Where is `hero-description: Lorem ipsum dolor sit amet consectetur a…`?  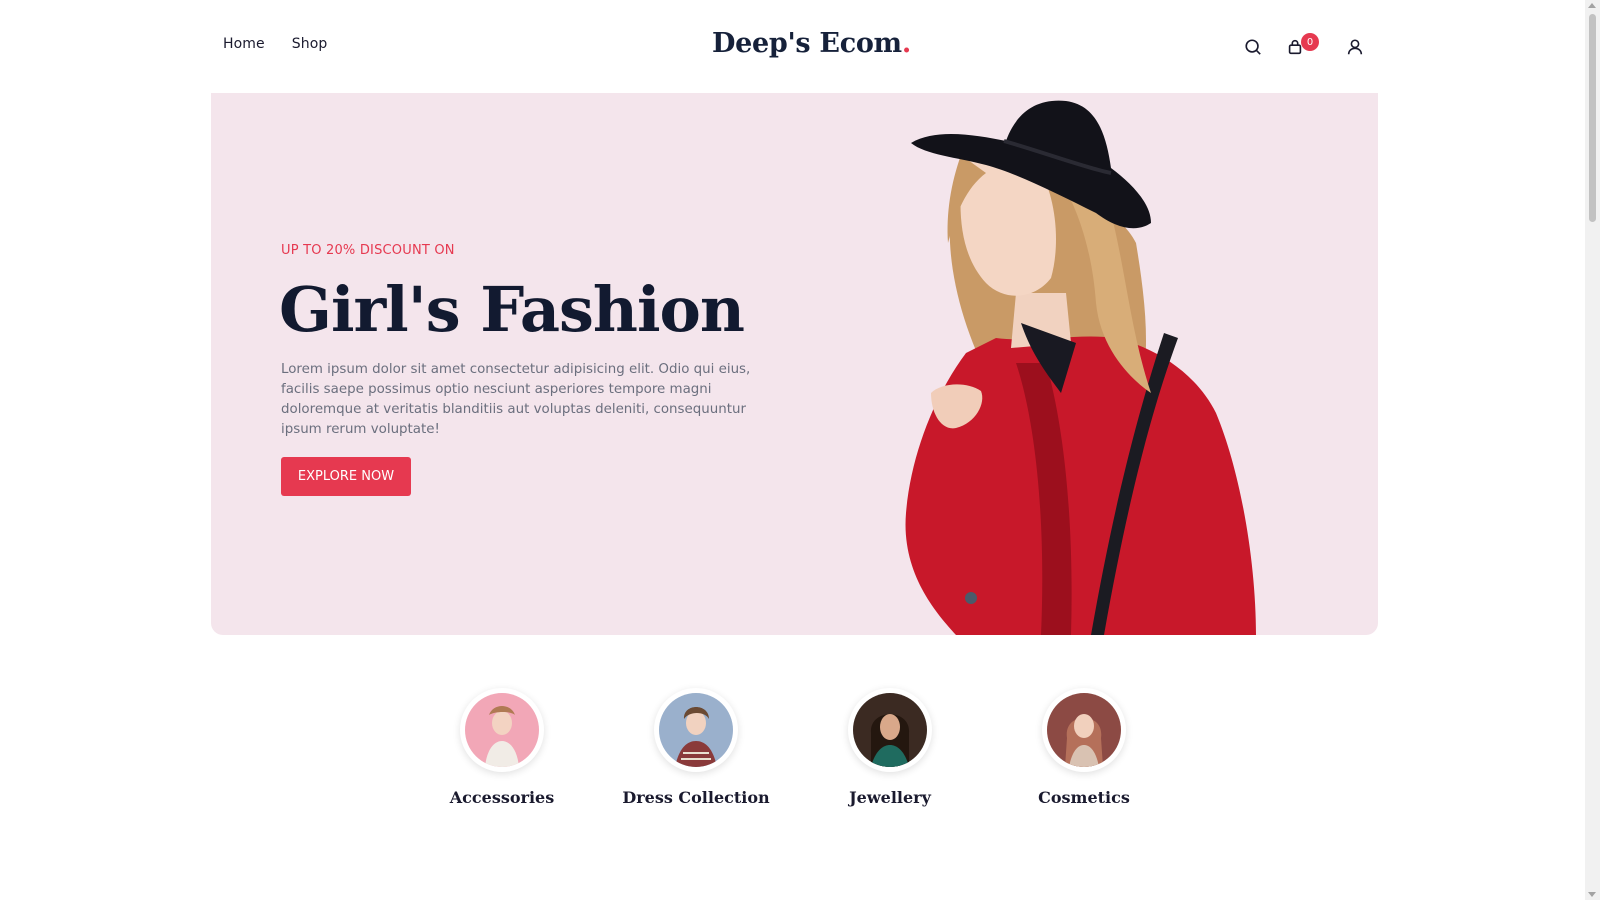 hero-description: Lorem ipsum dolor sit amet consectetur a… is located at coordinates (516, 399).